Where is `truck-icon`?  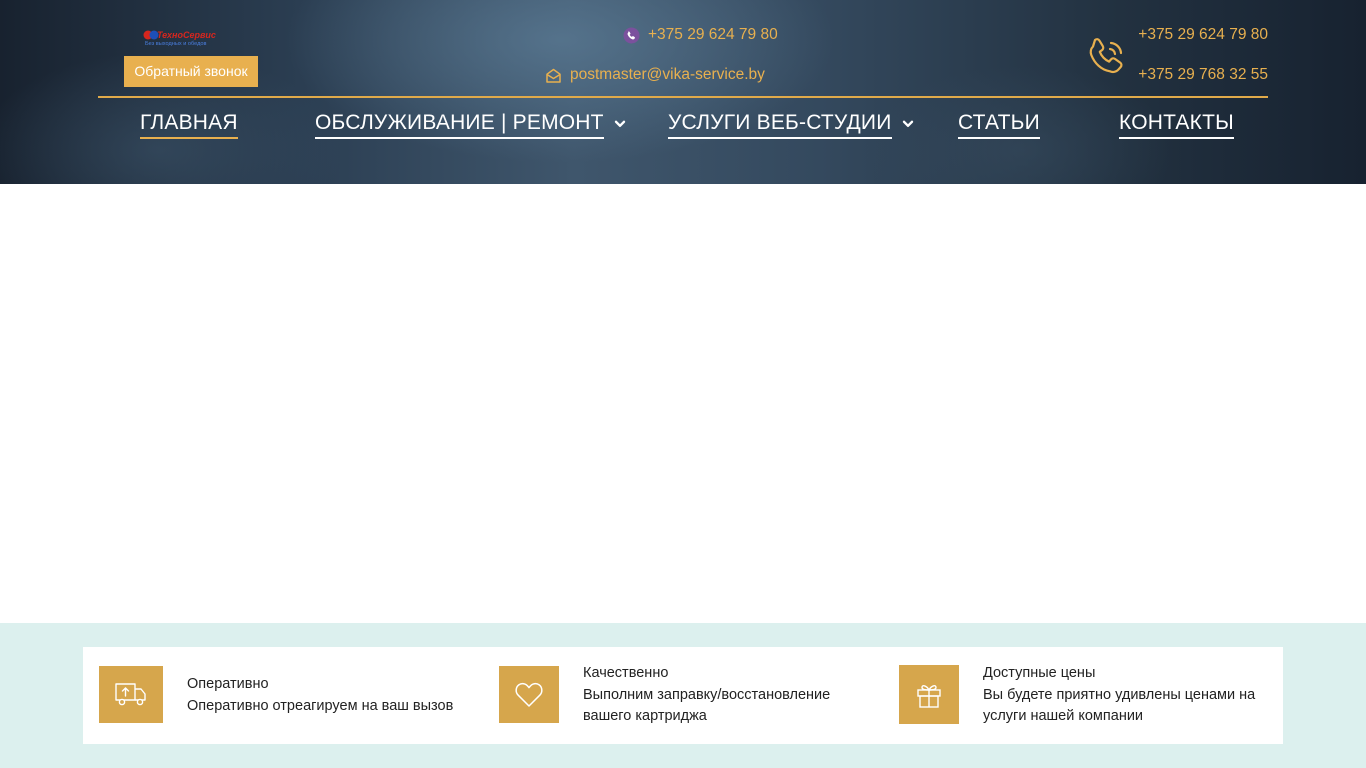 truck-icon is located at coordinates (130, 693).